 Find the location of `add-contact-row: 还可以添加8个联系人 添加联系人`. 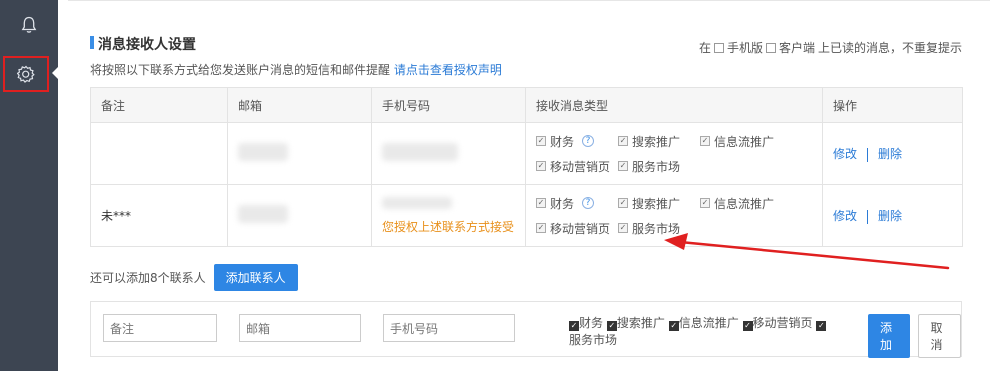

add-contact-row: 还可以添加8个联系人 添加联系人 is located at coordinates (194, 277).